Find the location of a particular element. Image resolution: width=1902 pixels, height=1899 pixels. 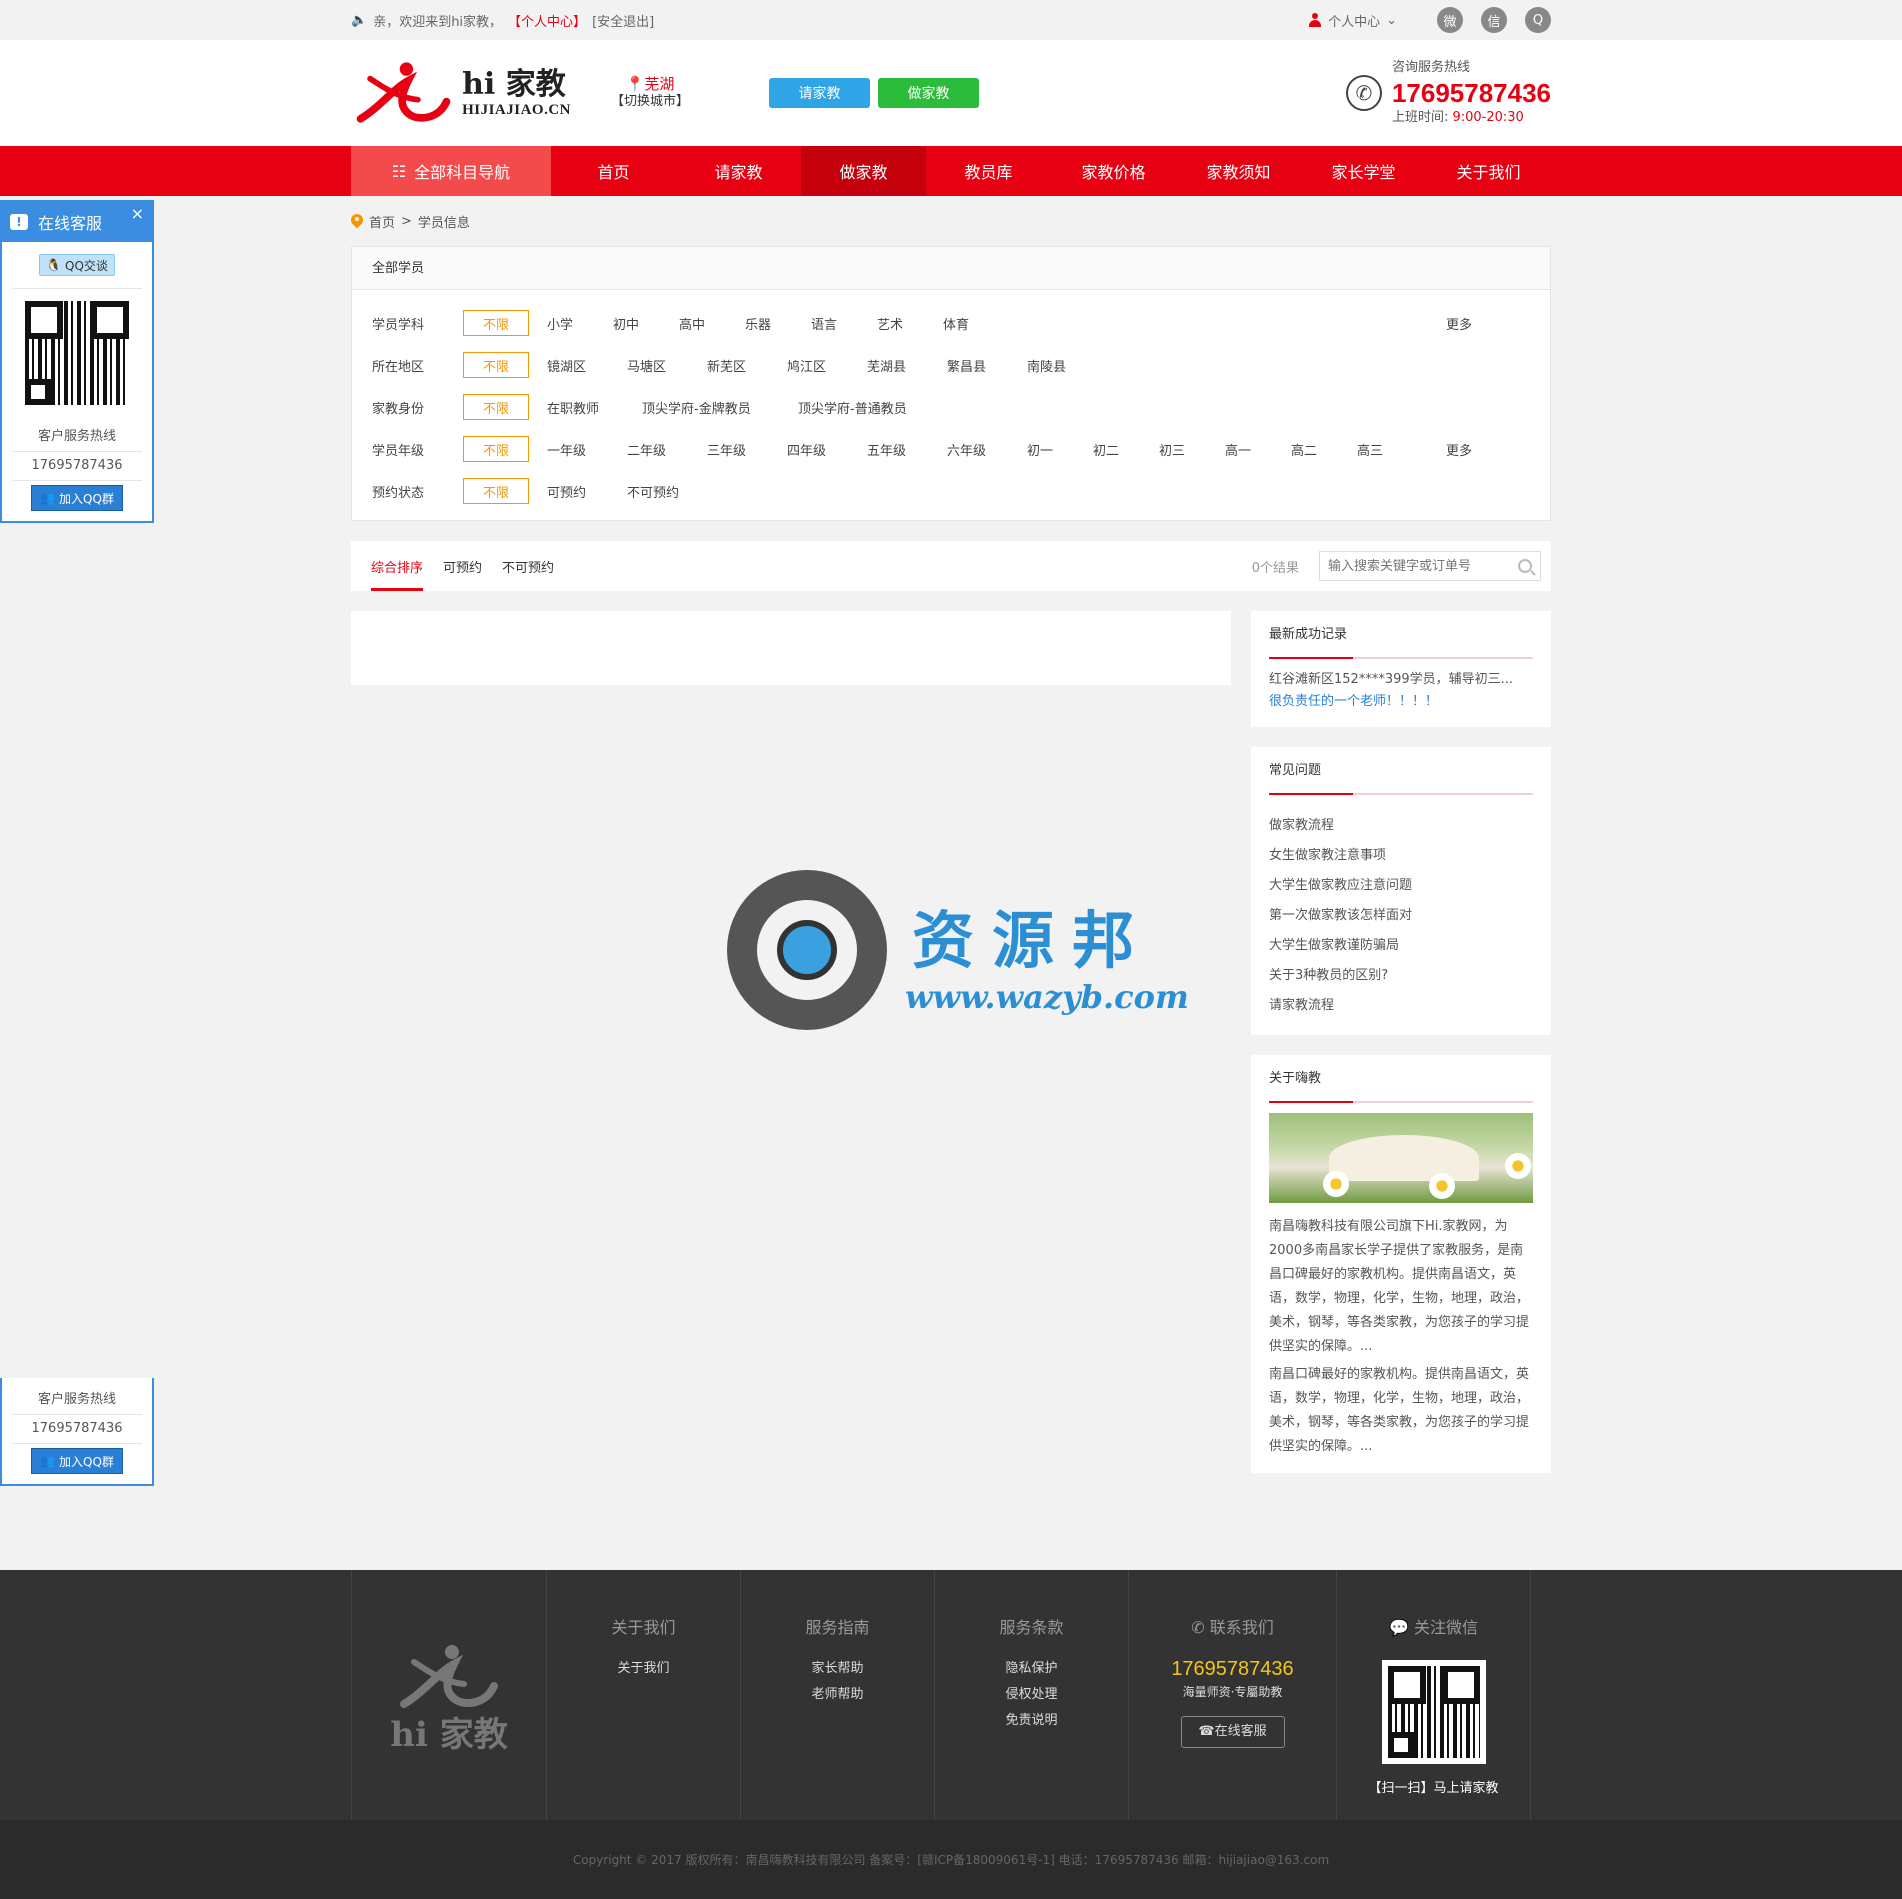

filter-option: 初一 is located at coordinates (1060, 449).